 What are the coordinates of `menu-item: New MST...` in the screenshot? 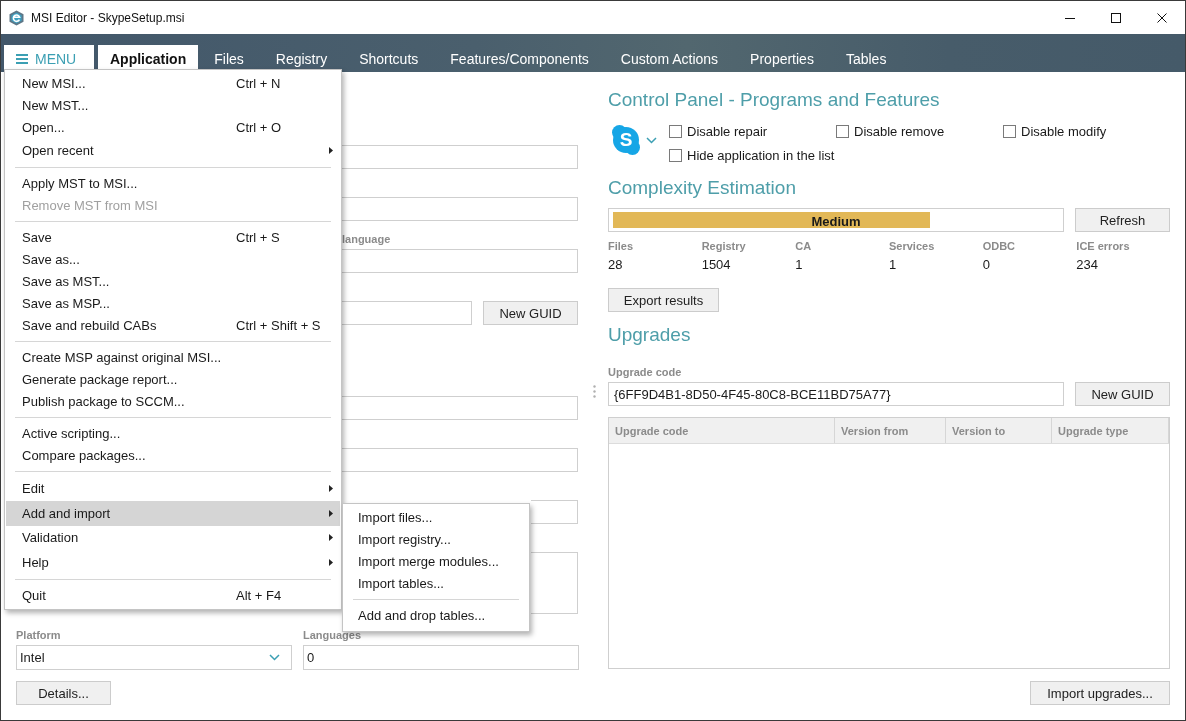 It's located at (173, 105).